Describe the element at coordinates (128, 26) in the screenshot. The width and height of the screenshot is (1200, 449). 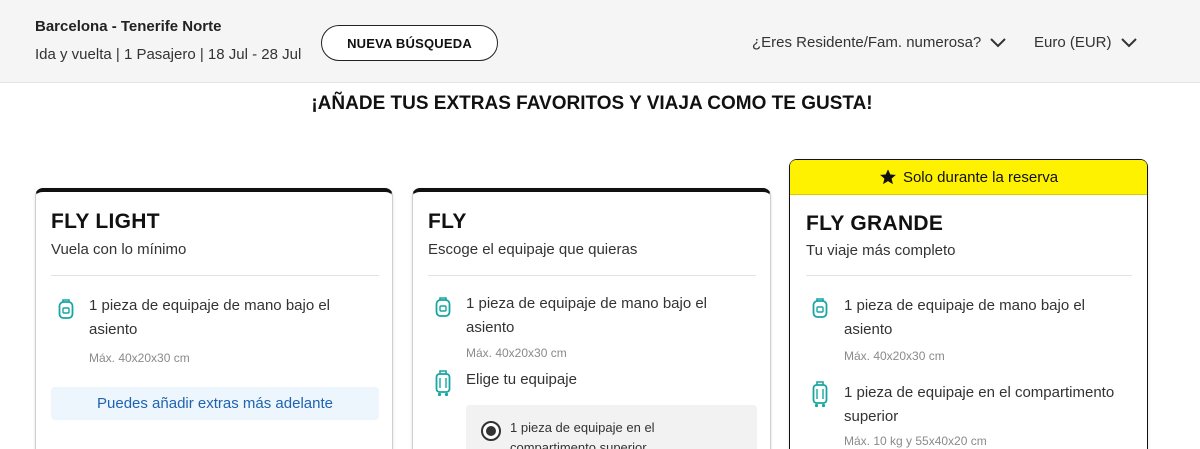
I see `route-title: Barcelona - Tenerife Norte` at that location.